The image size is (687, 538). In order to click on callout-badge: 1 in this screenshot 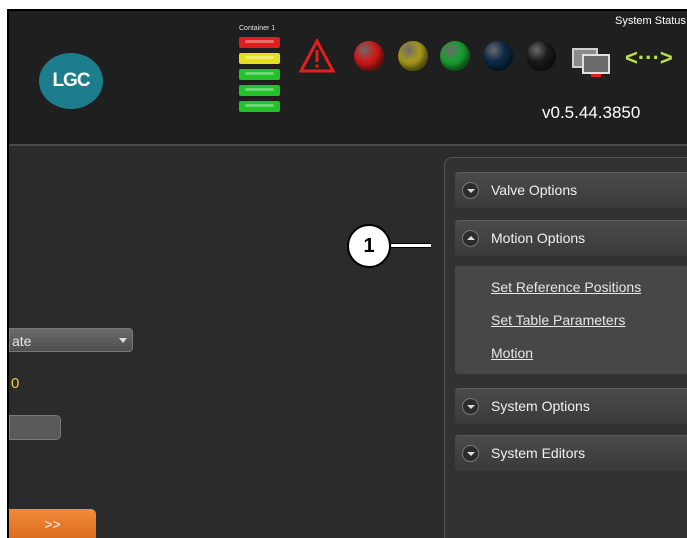, I will do `click(369, 246)`.